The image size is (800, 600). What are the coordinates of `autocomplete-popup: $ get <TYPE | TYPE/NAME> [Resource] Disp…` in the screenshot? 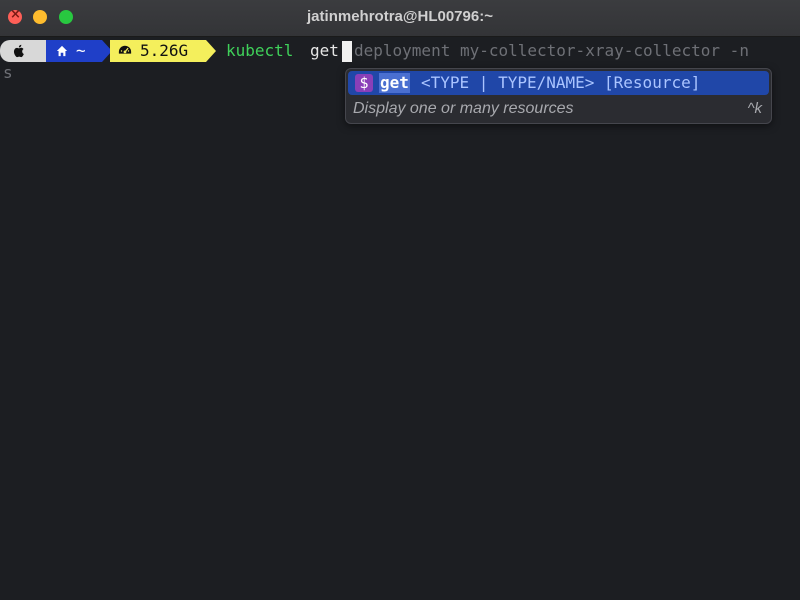 It's located at (558, 96).